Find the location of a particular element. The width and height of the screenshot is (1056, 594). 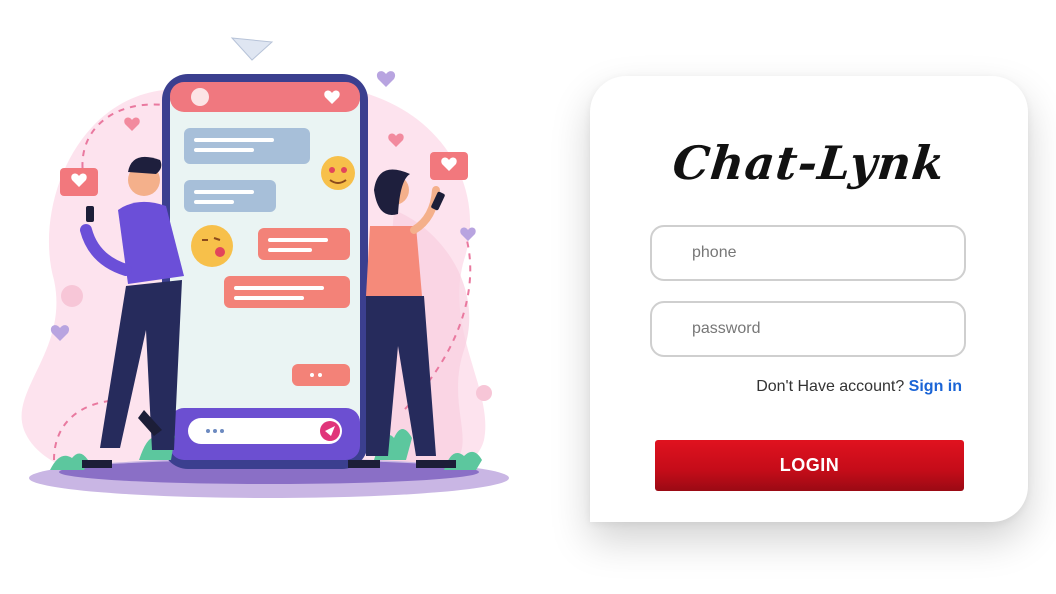

sign-in-link: Sign in is located at coordinates (935, 386).